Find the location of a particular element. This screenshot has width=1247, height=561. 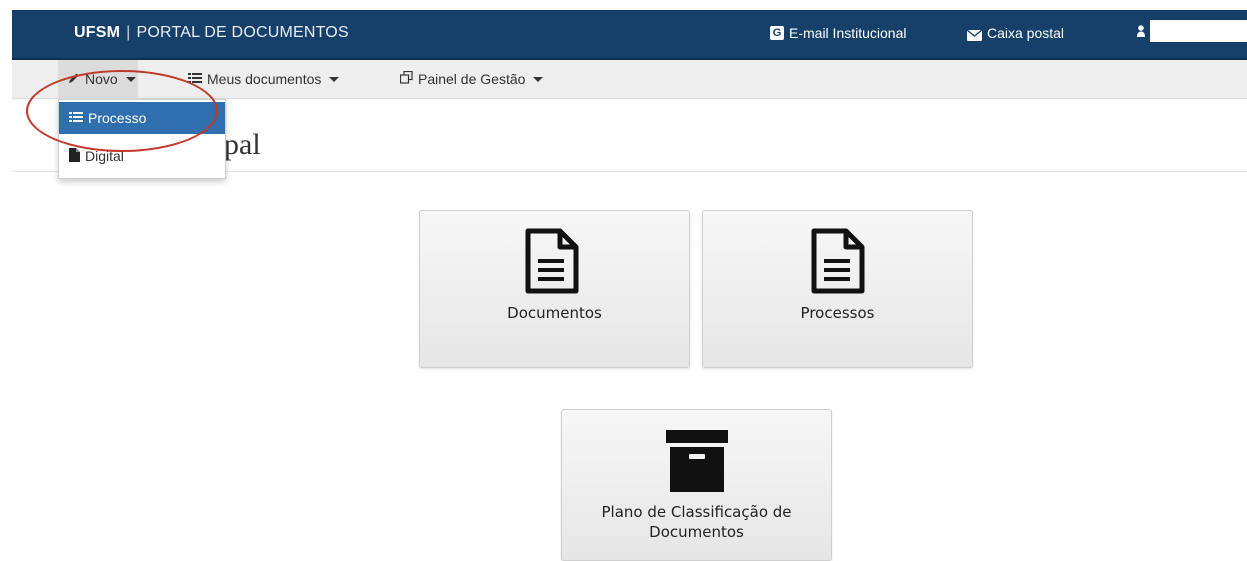

tile-processos: Processos is located at coordinates (837, 289).